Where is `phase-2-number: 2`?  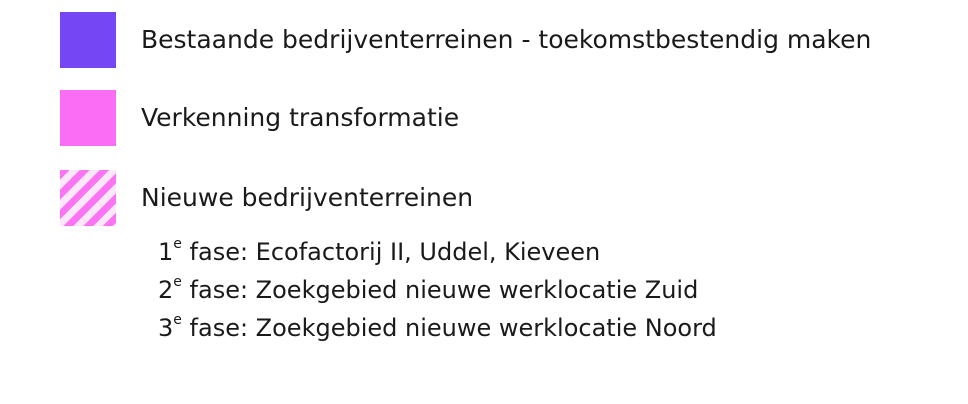 phase-2-number: 2 is located at coordinates (166, 290).